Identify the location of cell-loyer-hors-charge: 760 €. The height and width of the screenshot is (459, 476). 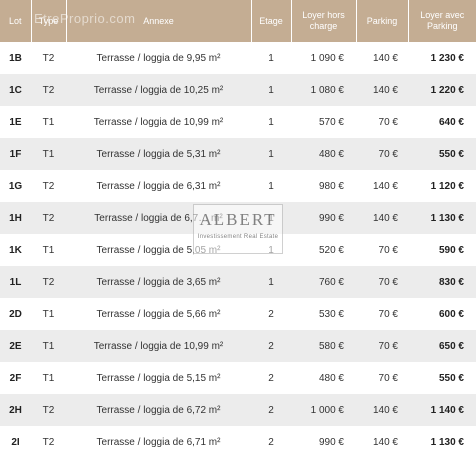
(323, 282).